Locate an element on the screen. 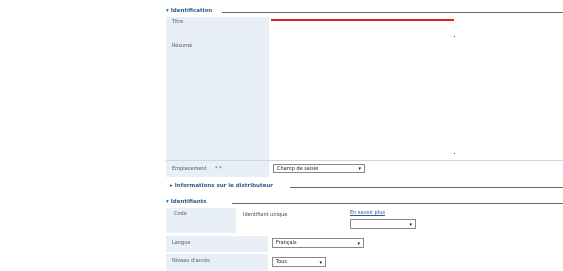 This screenshot has height=271, width=563. section2-legend: ▸ Informations sur le distributeur is located at coordinates (222, 186).